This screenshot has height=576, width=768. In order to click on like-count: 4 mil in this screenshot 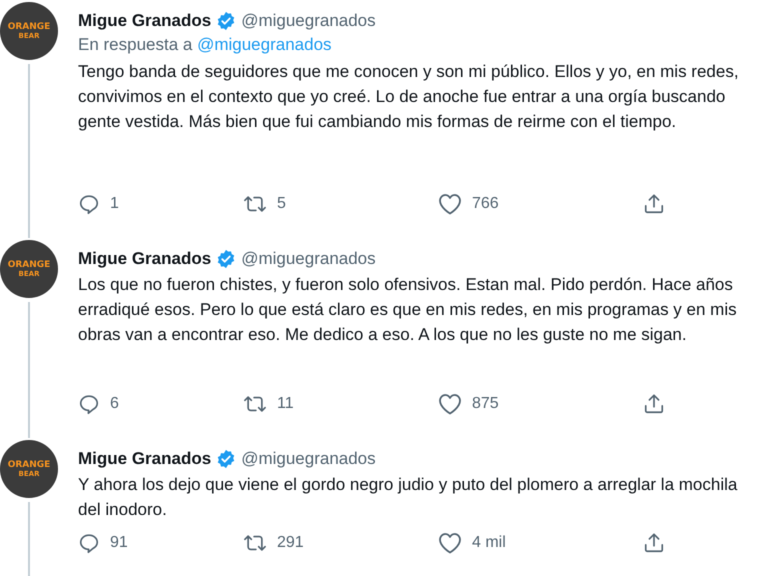, I will do `click(489, 543)`.